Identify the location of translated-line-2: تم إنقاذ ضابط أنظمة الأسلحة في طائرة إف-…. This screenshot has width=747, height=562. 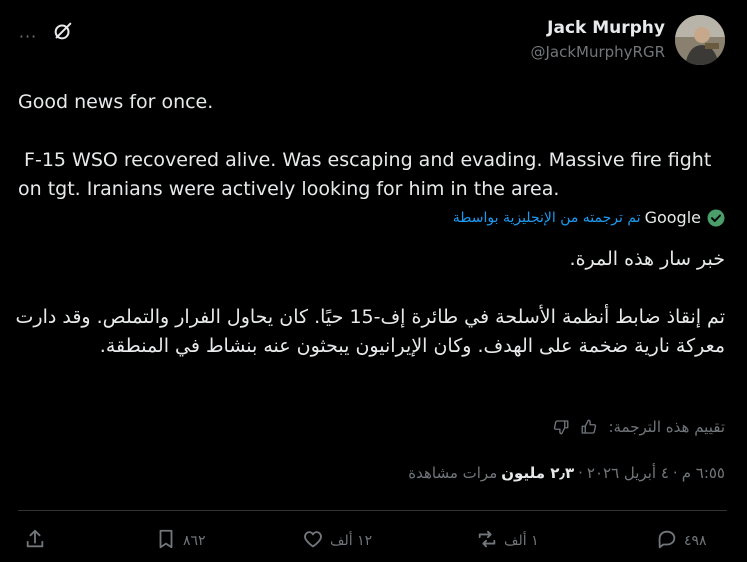
(367, 331).